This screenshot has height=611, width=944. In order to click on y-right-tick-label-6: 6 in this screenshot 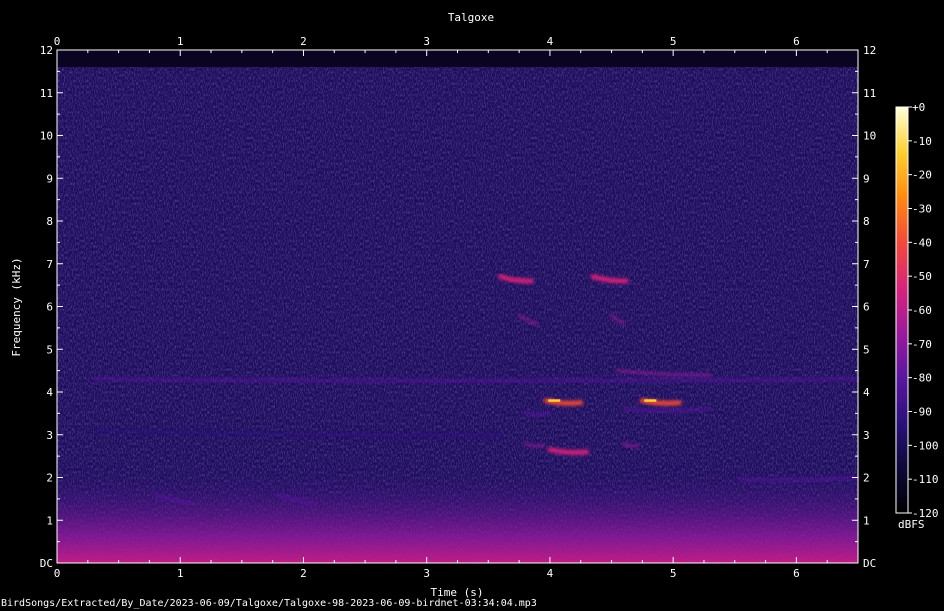, I will do `click(866, 307)`.